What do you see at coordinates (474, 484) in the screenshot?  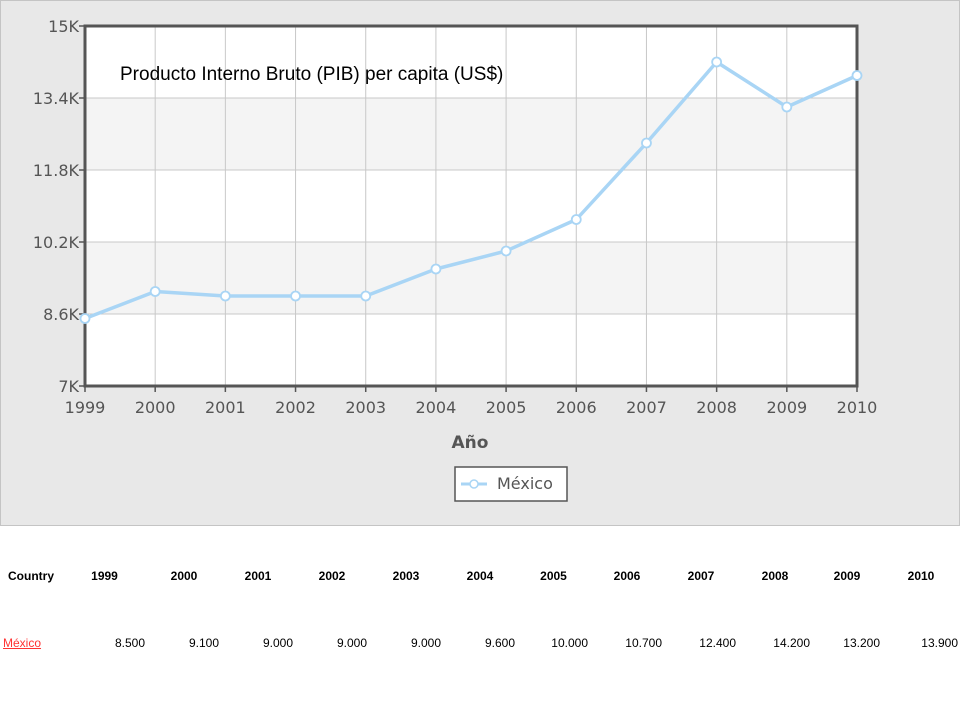 I see `legend-swatch-marker` at bounding box center [474, 484].